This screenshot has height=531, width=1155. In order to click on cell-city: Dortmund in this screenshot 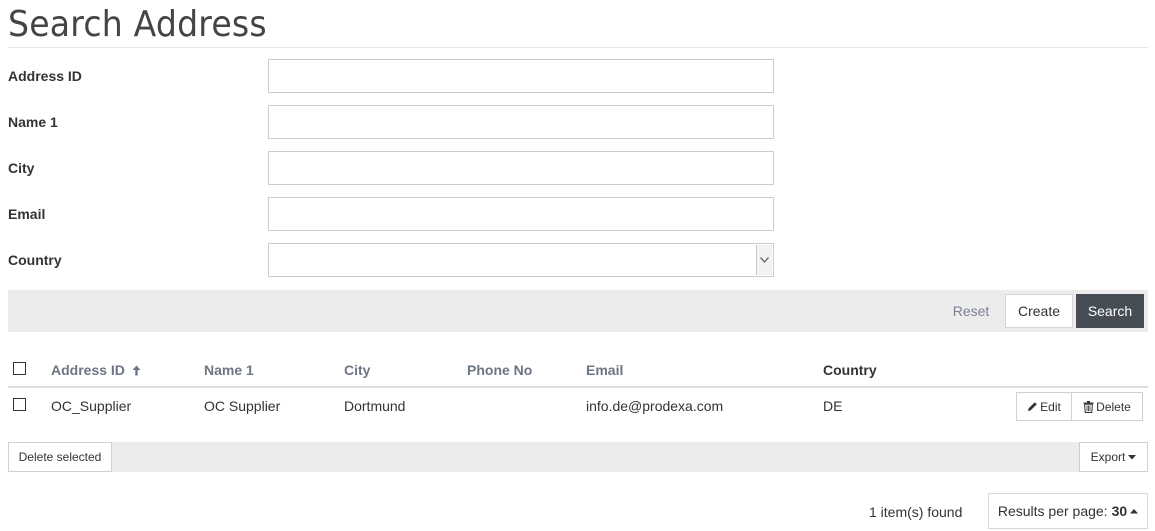, I will do `click(375, 406)`.